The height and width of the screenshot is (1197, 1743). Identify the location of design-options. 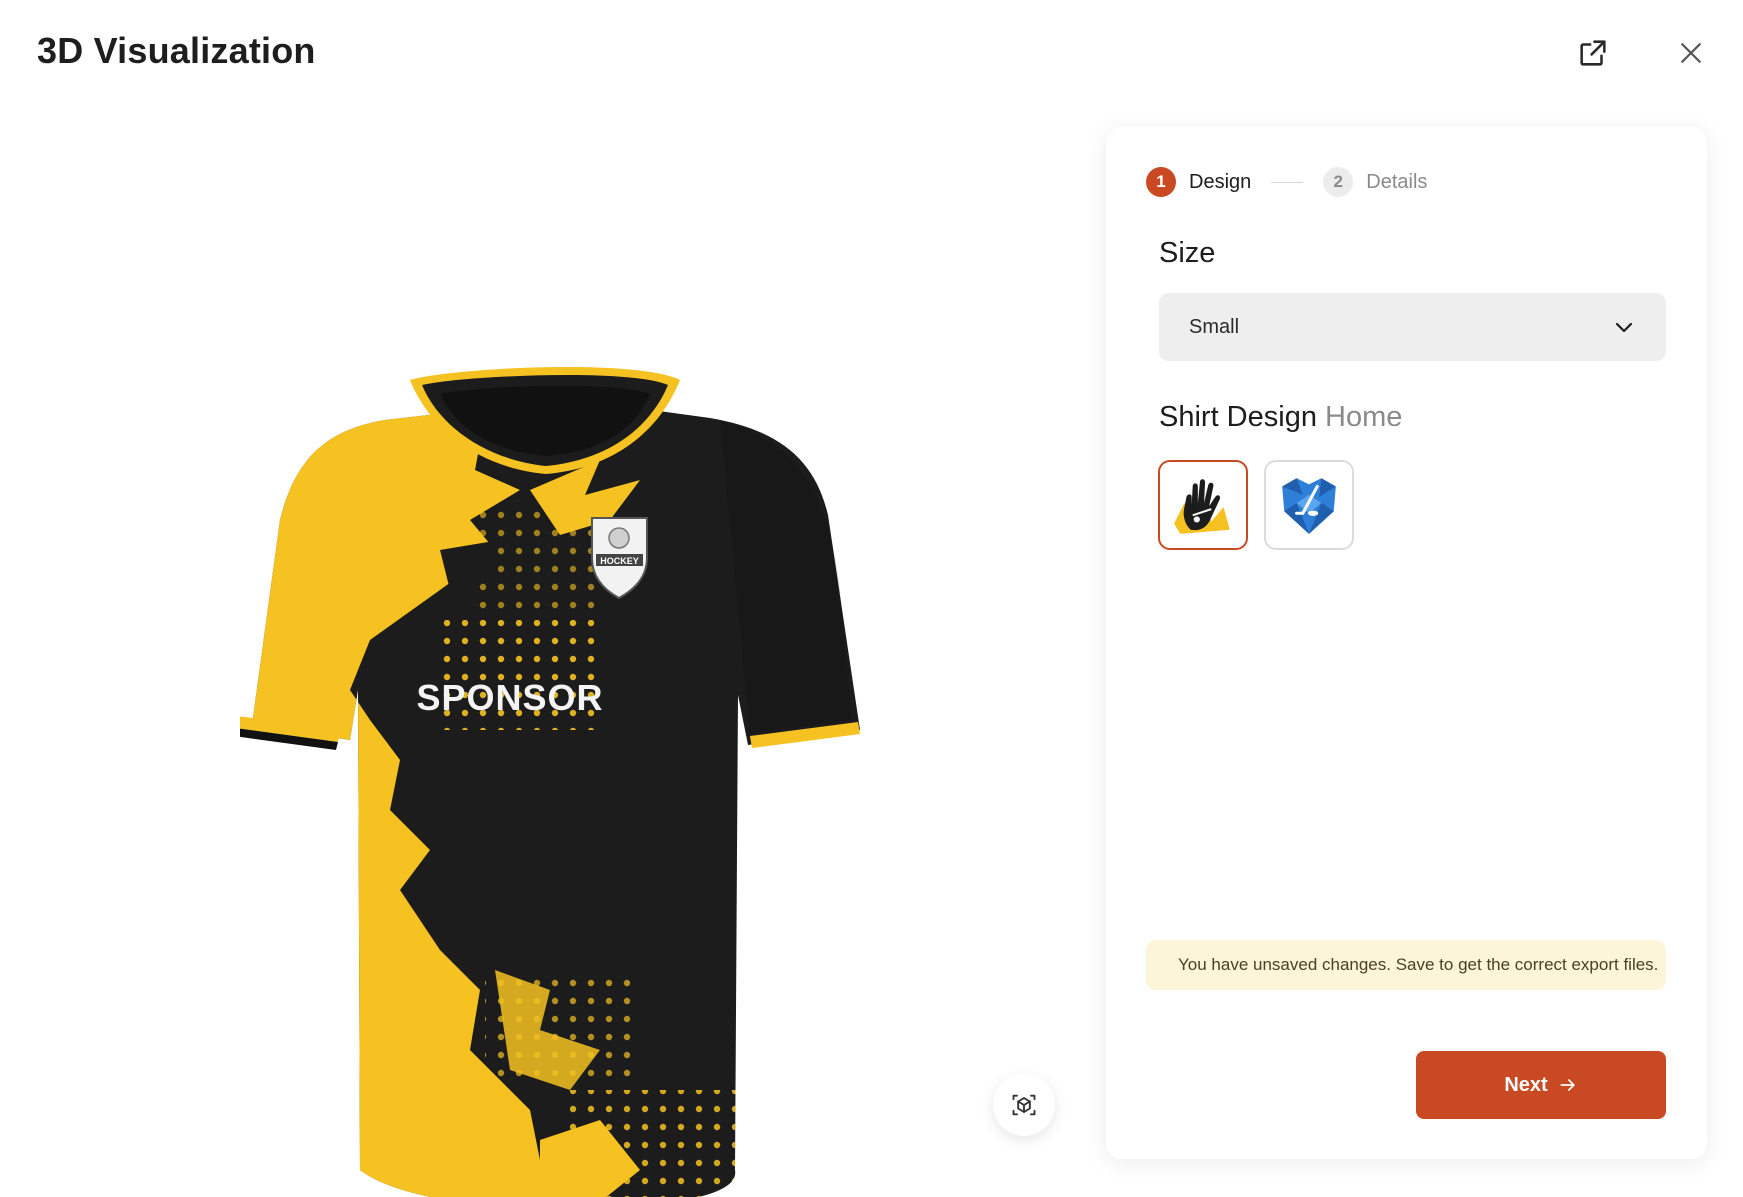
(1256, 505).